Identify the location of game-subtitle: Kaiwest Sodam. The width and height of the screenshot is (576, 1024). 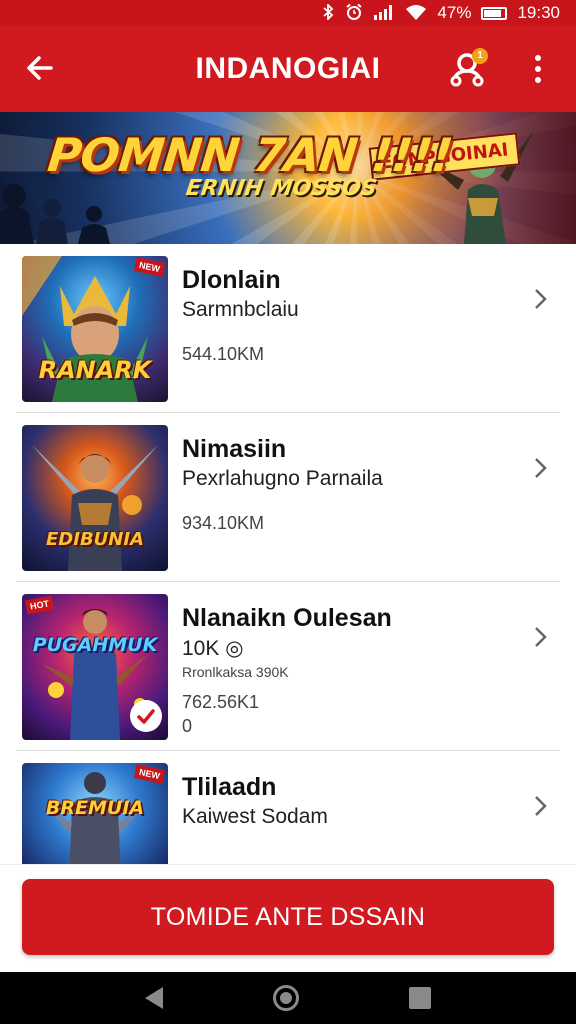
(255, 816).